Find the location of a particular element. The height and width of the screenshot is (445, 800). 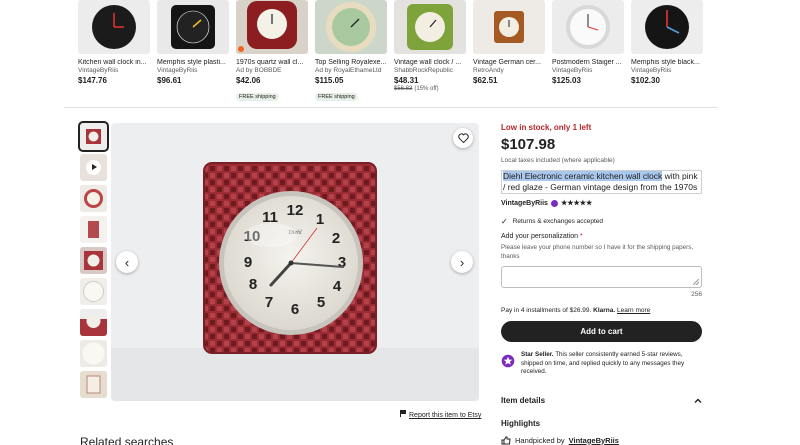

rating-stars: ★★★★★ is located at coordinates (576, 203).